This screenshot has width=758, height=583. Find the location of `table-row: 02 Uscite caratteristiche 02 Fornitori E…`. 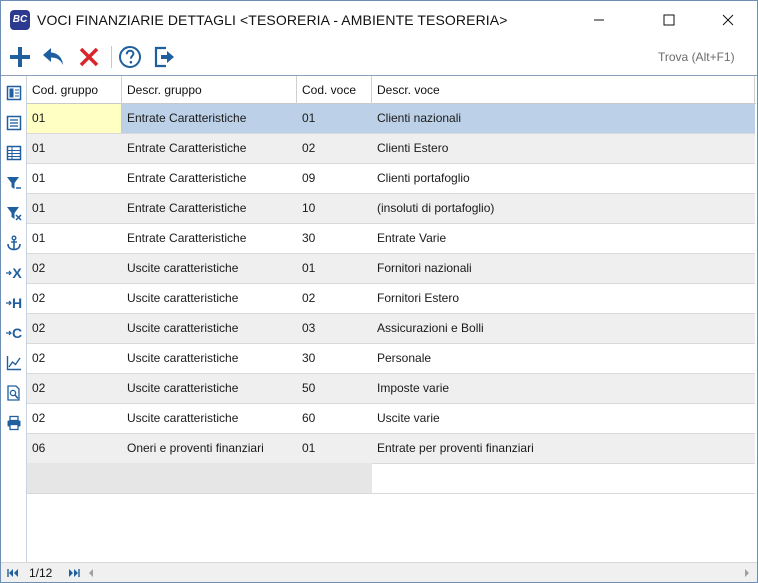

table-row: 02 Uscite caratteristiche 02 Fornitori E… is located at coordinates (391, 299).